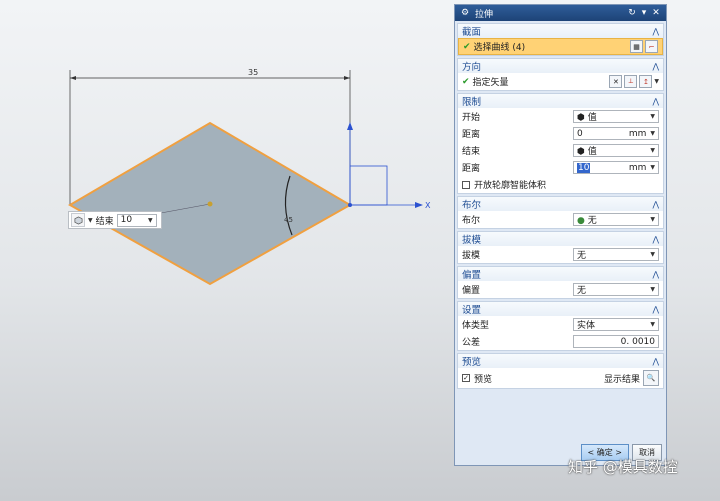 The height and width of the screenshot is (501, 720). What do you see at coordinates (623, 467) in the screenshot?
I see `watermark: 知乎 @模具数控` at bounding box center [623, 467].